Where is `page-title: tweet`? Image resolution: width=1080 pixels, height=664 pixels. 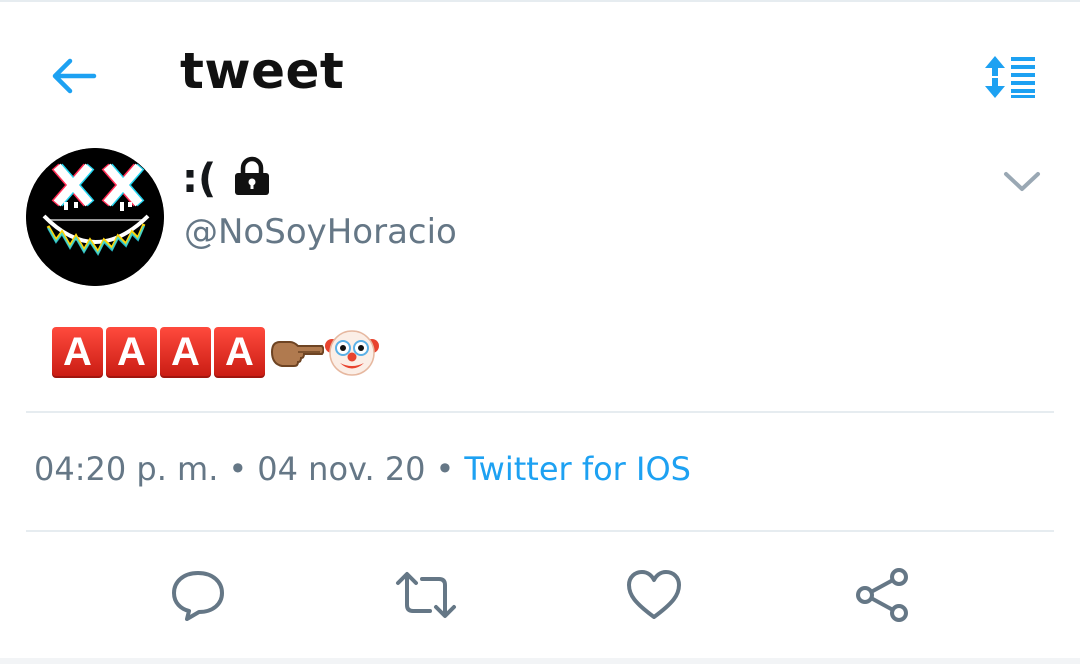
page-title: tweet is located at coordinates (262, 71).